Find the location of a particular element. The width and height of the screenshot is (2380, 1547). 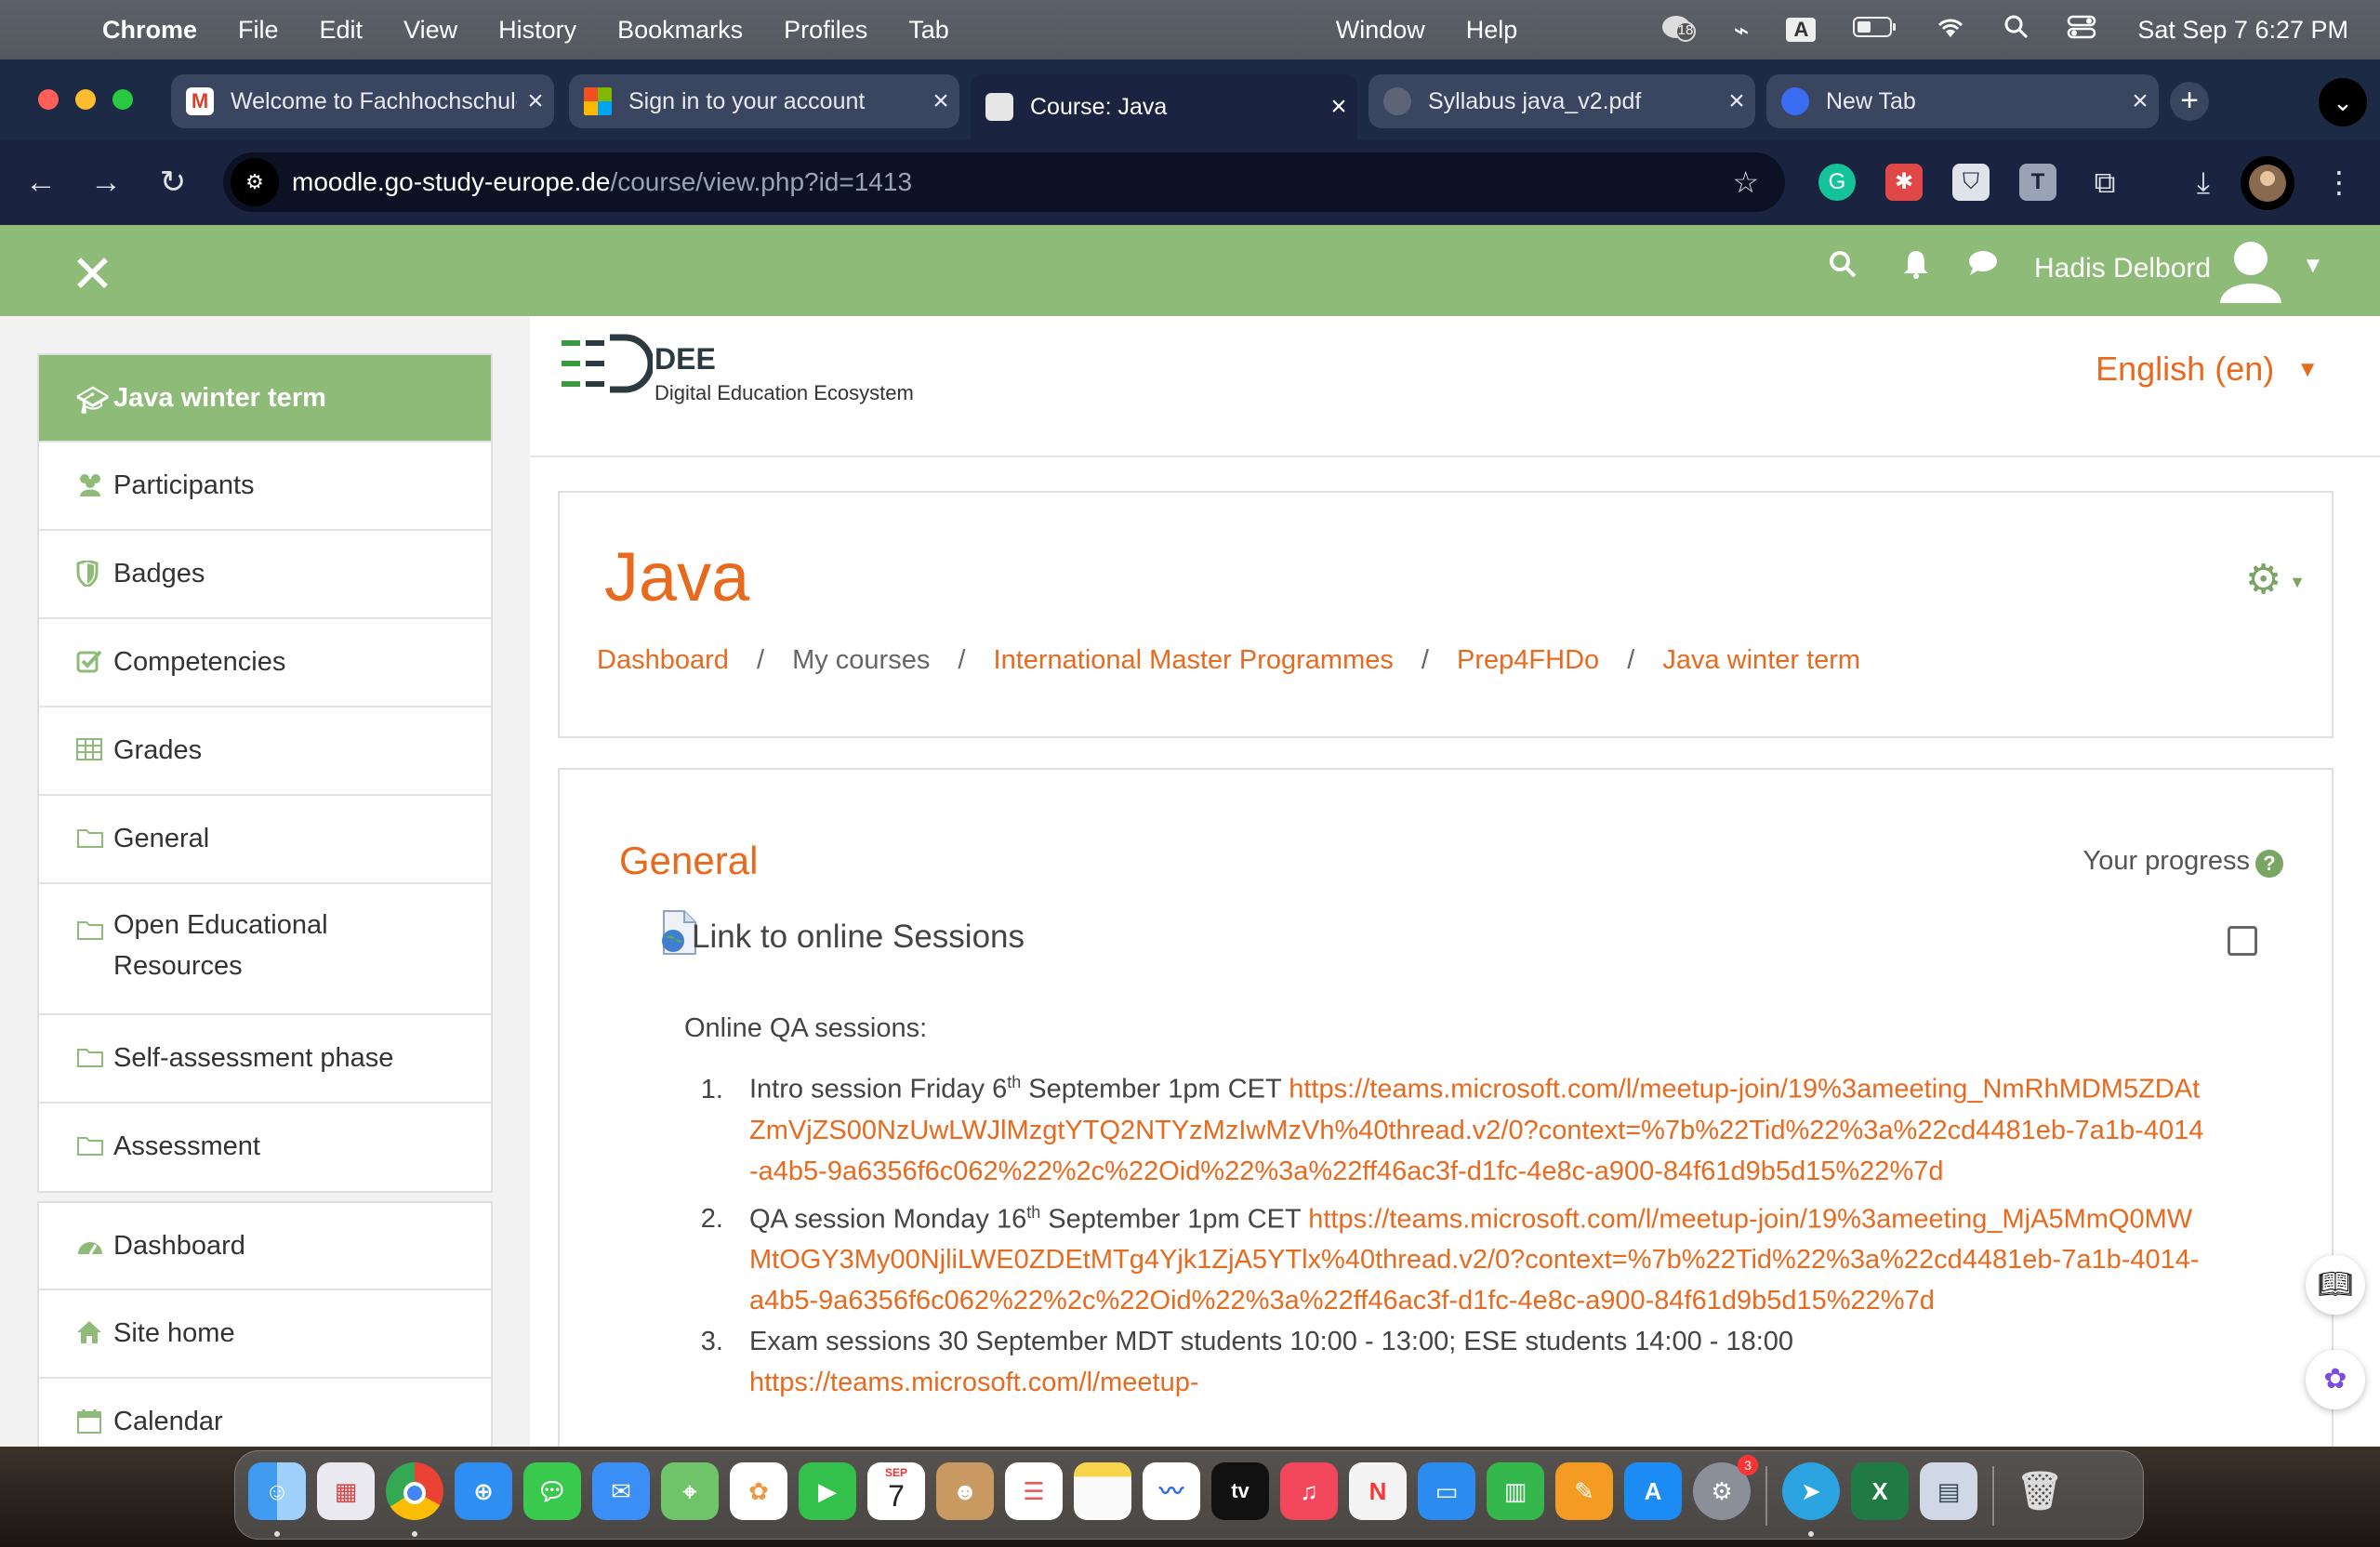

nav-item-site-home: Site home is located at coordinates (265, 1334).